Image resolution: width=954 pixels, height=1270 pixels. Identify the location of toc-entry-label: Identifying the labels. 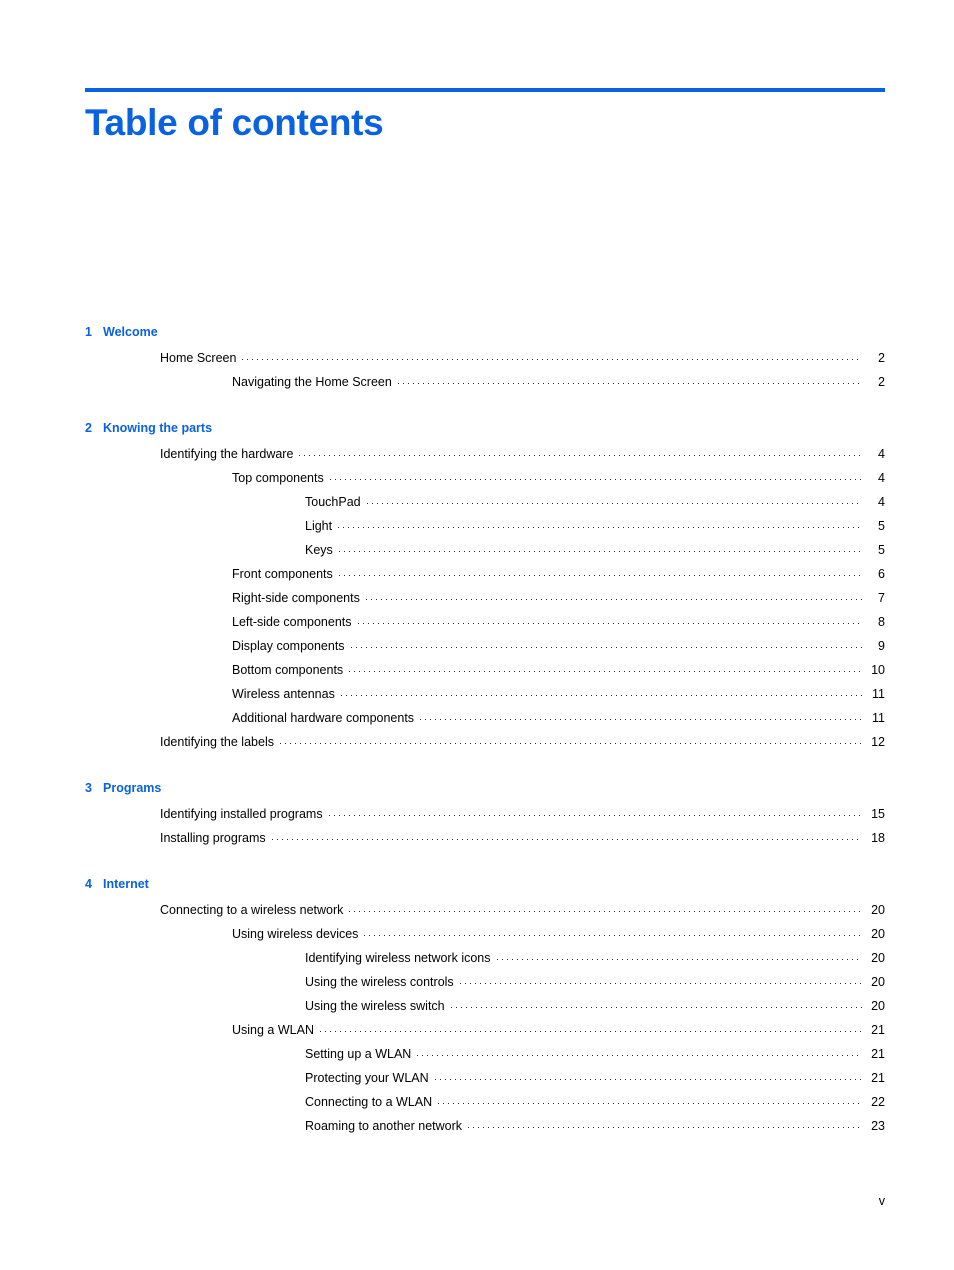
(217, 742).